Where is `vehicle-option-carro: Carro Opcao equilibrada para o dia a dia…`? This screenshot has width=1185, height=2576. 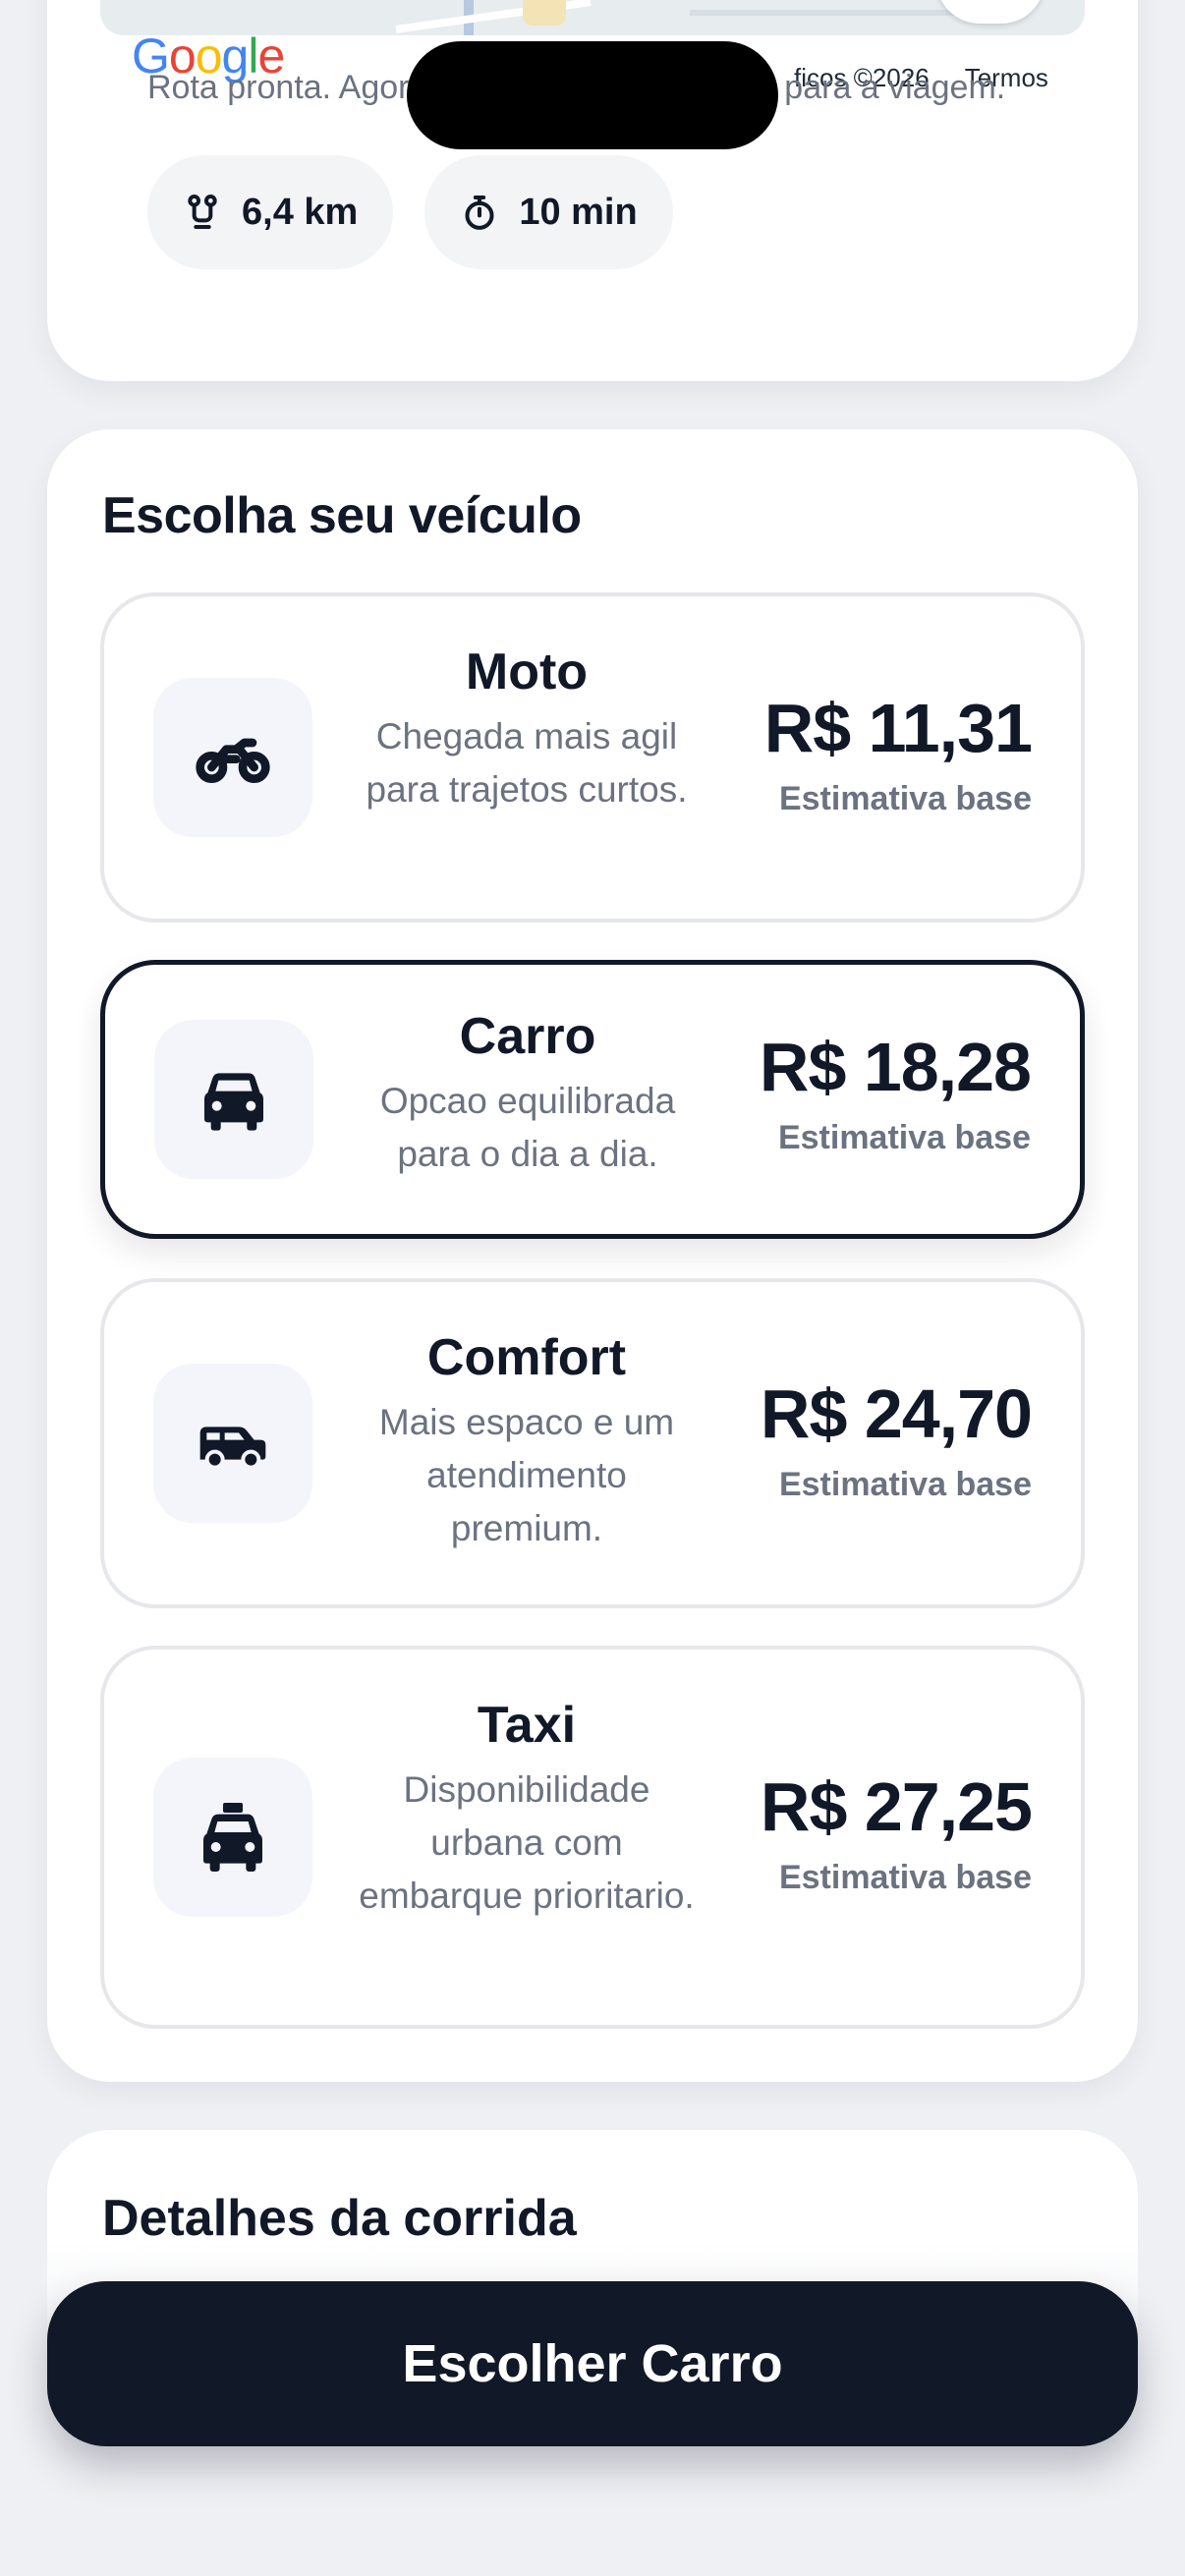 vehicle-option-carro: Carro Opcao equilibrada para o dia a dia… is located at coordinates (592, 1099).